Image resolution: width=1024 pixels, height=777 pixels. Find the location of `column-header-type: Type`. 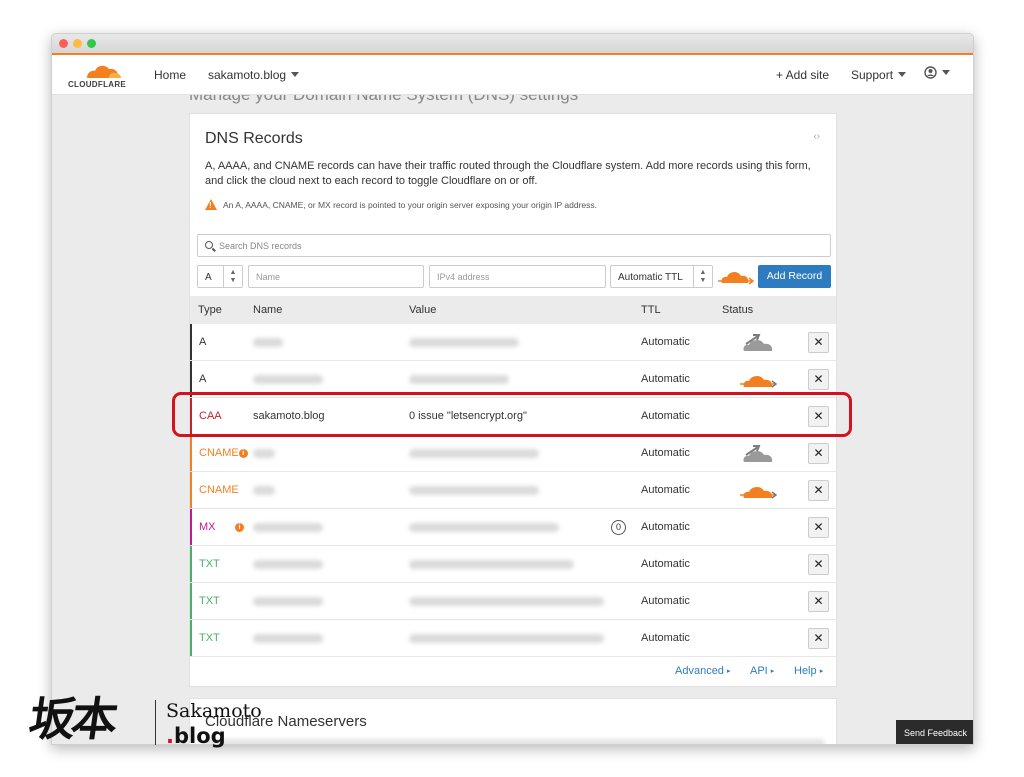

column-header-type: Type is located at coordinates (210, 310).